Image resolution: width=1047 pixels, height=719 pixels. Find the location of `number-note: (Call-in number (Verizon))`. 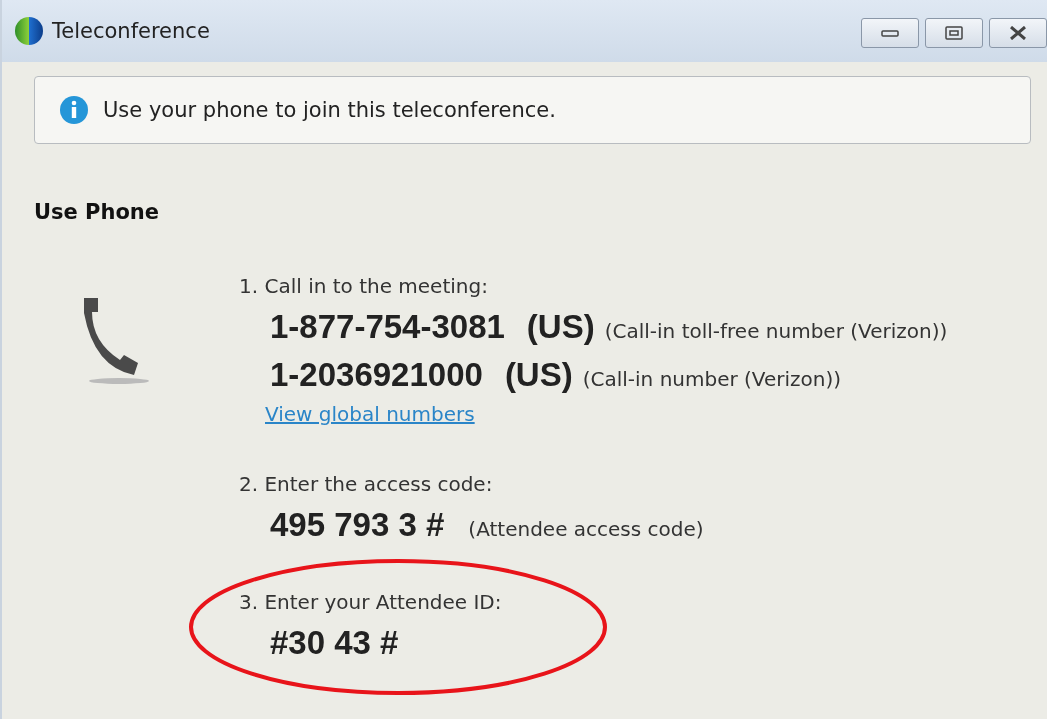

number-note: (Call-in number (Verizon)) is located at coordinates (712, 379).